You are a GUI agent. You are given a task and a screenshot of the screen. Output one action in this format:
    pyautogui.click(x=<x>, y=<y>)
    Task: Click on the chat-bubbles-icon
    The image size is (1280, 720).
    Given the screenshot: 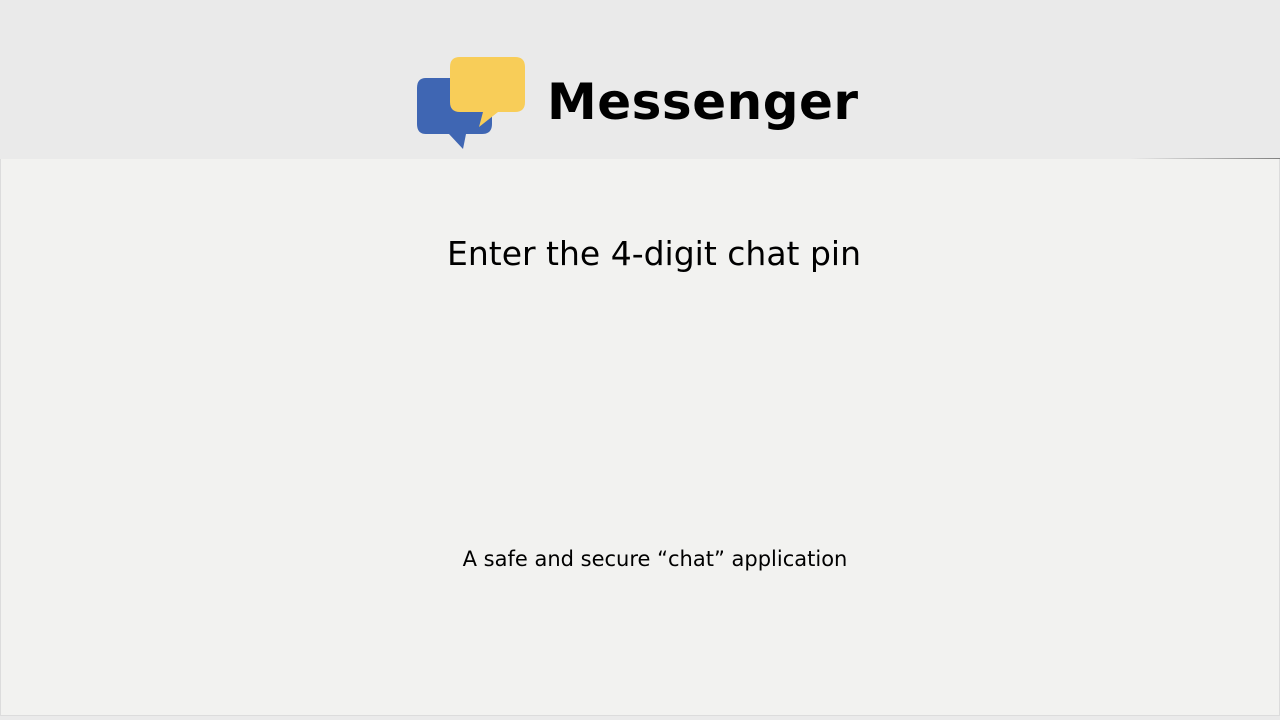 What is the action you would take?
    pyautogui.click(x=471, y=103)
    